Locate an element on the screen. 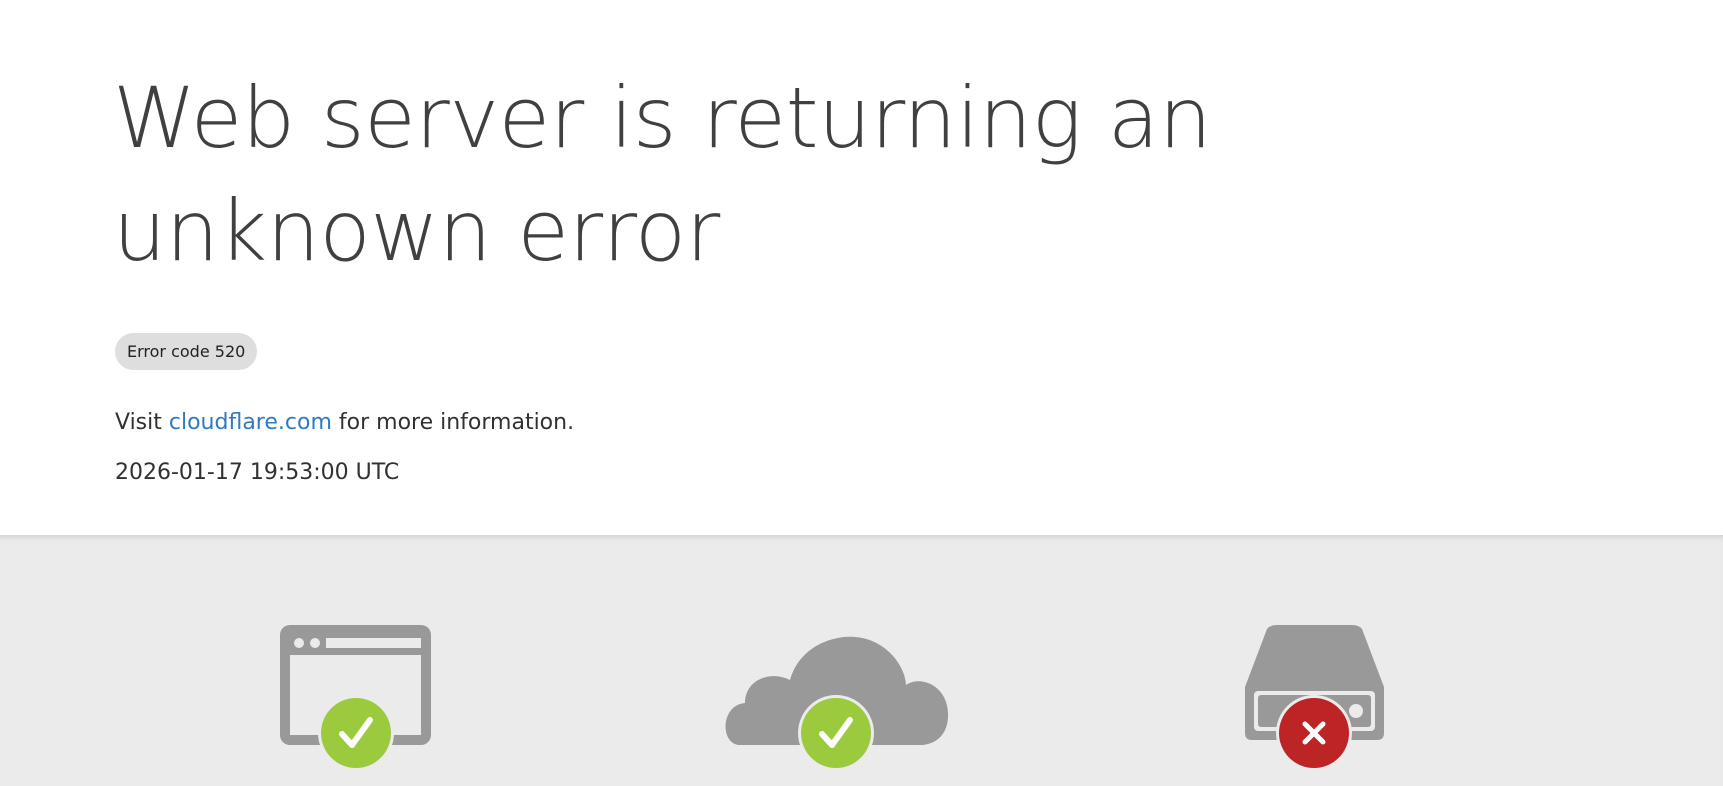  host-status-node is located at coordinates (1314, 700).